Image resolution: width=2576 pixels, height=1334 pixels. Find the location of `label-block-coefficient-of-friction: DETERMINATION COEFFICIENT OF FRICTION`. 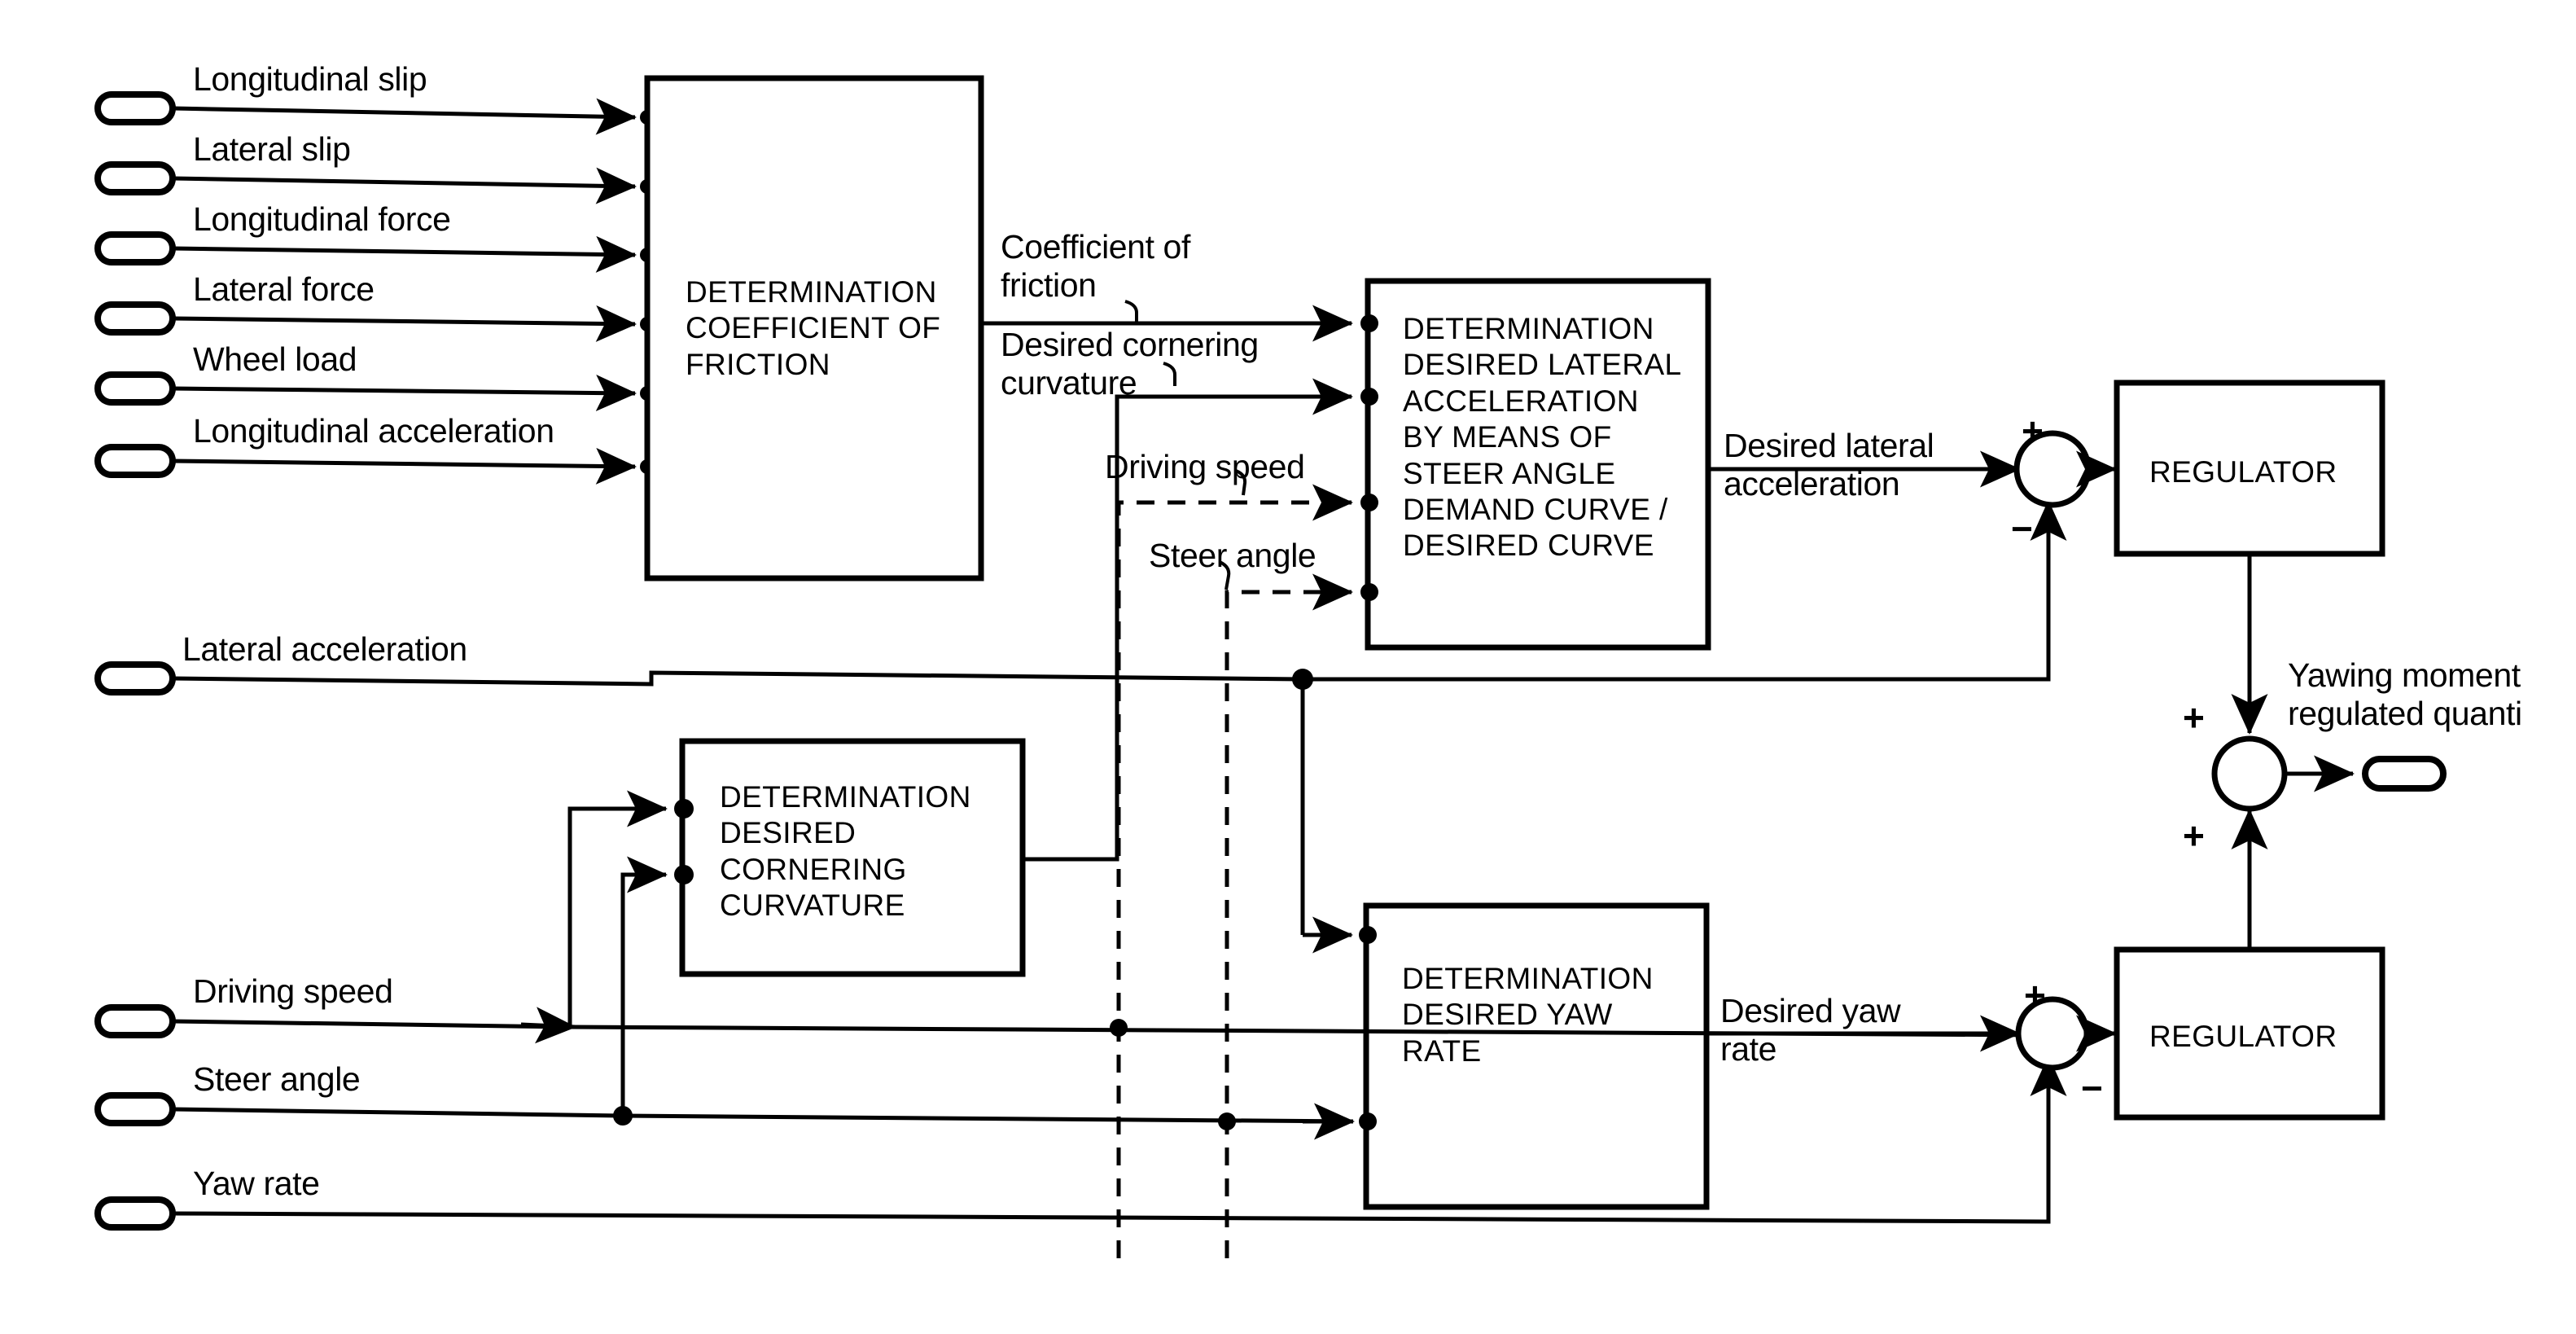

label-block-coefficient-of-friction: DETERMINATION COEFFICIENT OF FRICTION is located at coordinates (813, 328).